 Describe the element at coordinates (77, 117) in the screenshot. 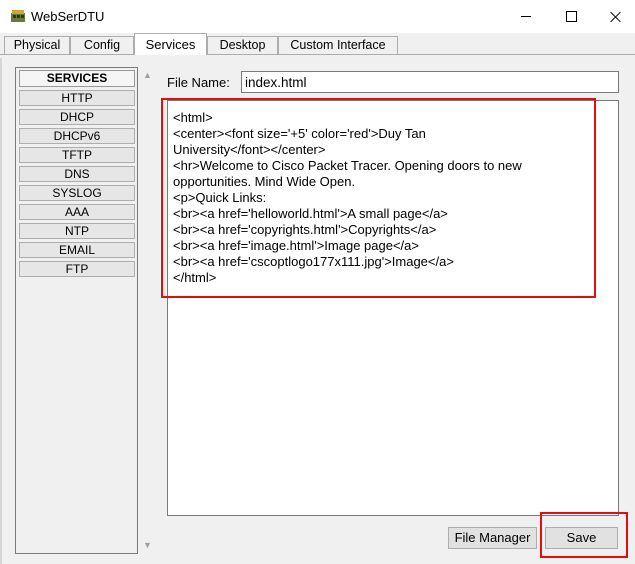

I see `service-dhcp: DHCP` at that location.